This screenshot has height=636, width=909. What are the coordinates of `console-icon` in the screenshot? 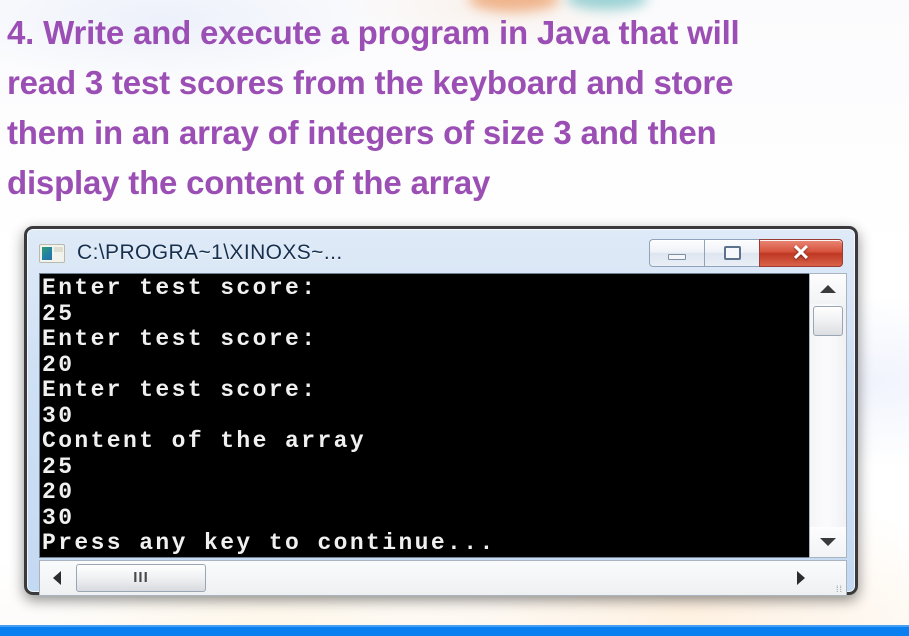 It's located at (52, 253).